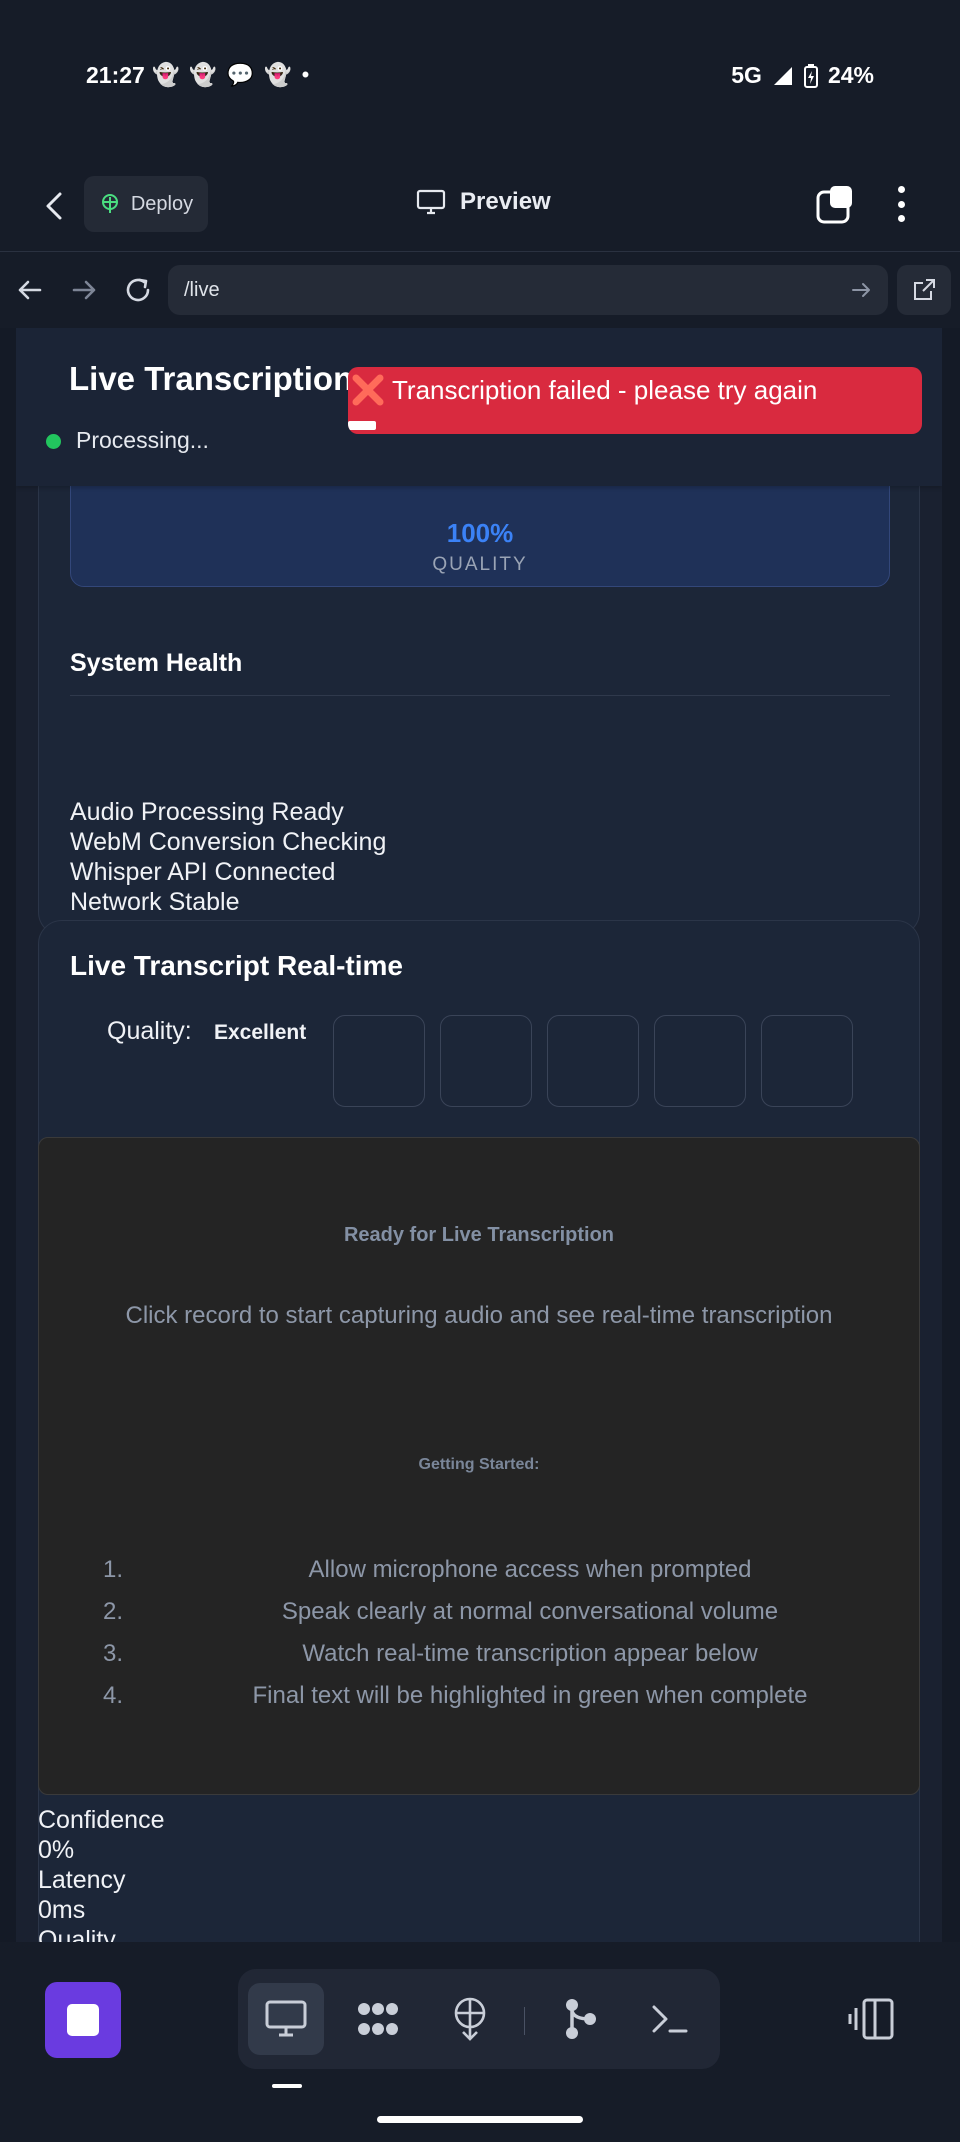 The image size is (960, 2142). What do you see at coordinates (77, 1934) in the screenshot?
I see `quality-stat-label: Quality` at bounding box center [77, 1934].